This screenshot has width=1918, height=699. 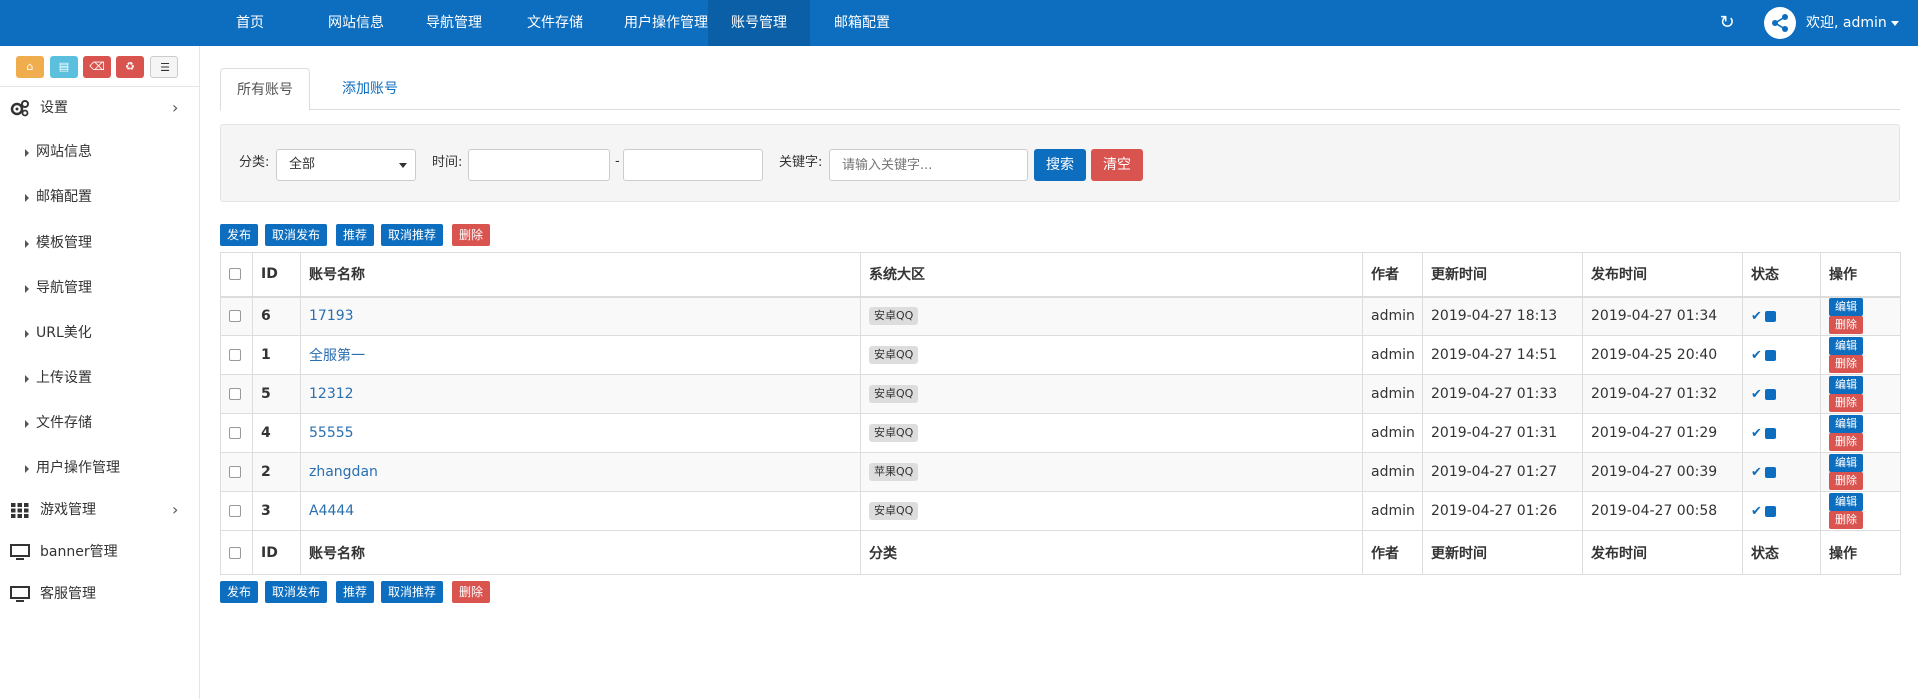 I want to click on row-author: admin, so click(x=1392, y=355).